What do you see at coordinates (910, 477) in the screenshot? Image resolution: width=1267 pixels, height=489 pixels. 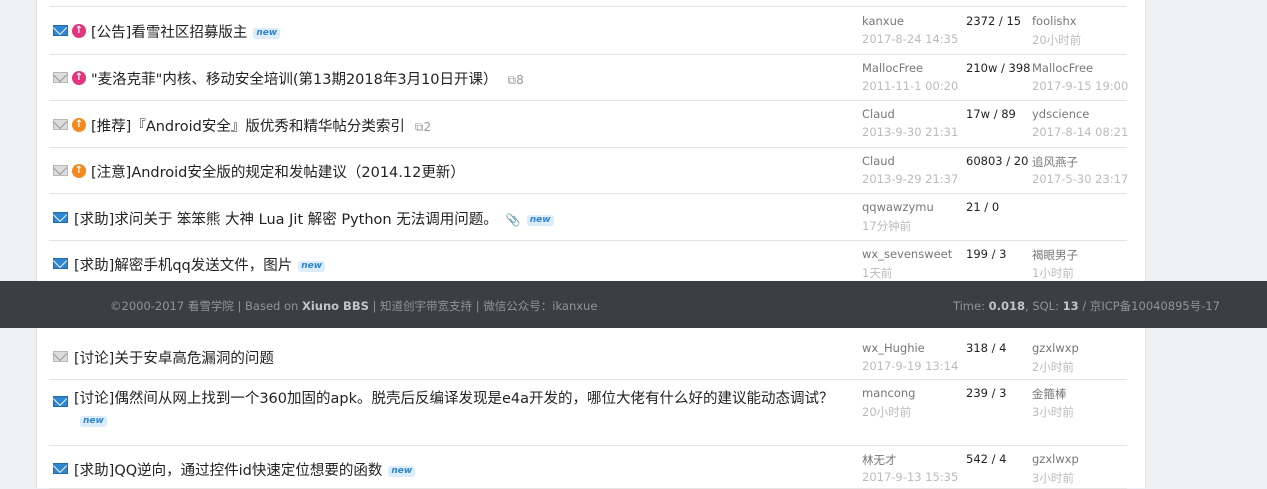 I see `thread-created-time: 2017-9-13 15:35` at bounding box center [910, 477].